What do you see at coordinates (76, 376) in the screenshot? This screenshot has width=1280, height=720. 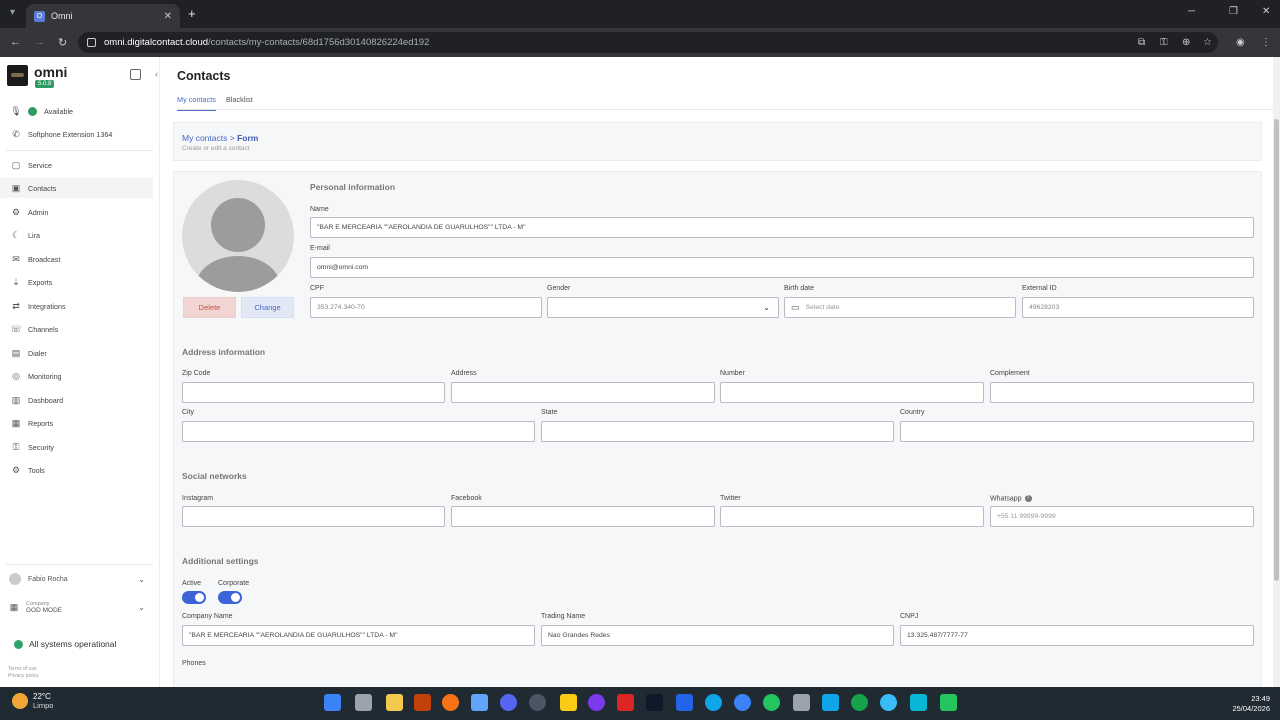 I see `sidebar-item-monitoring: ◎ Monitoring` at bounding box center [76, 376].